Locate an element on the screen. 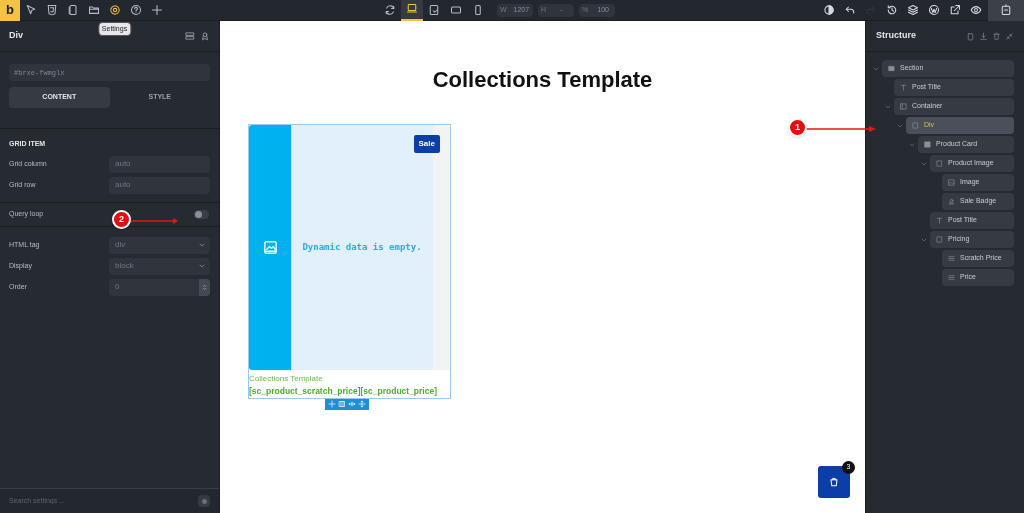  help-icon is located at coordinates (135, 10).